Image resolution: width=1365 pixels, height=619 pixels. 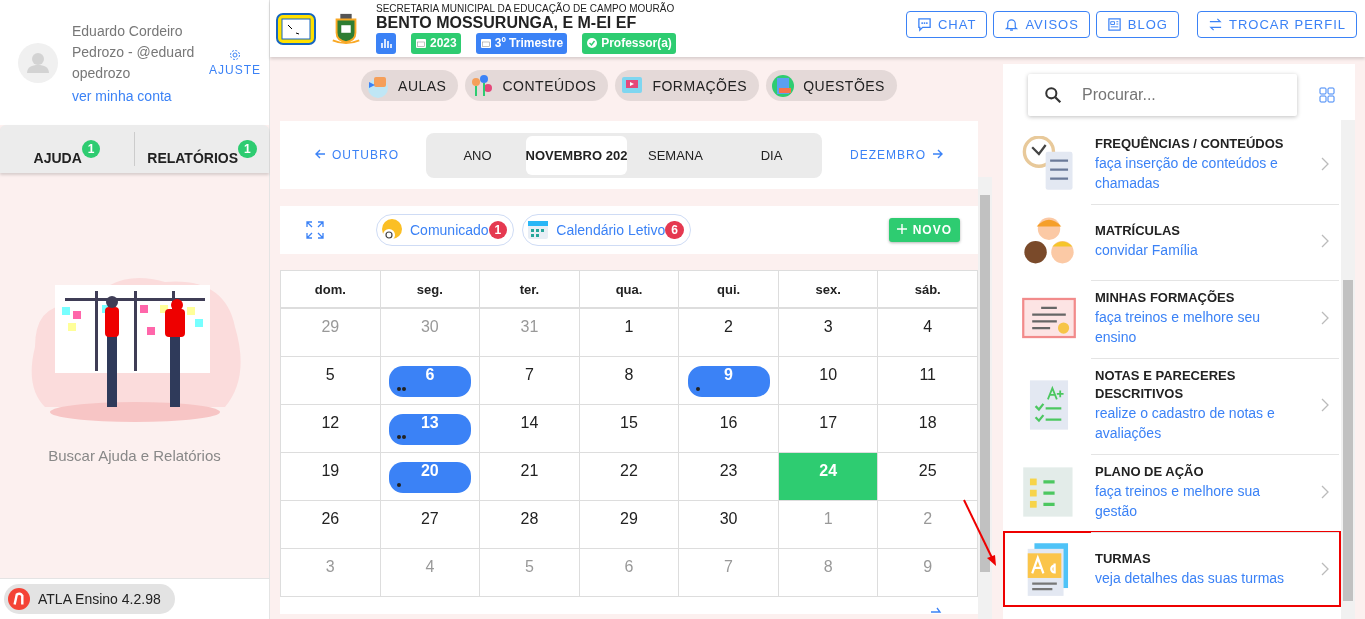 I want to click on header-button: AVISOS, so click(x=1041, y=24).